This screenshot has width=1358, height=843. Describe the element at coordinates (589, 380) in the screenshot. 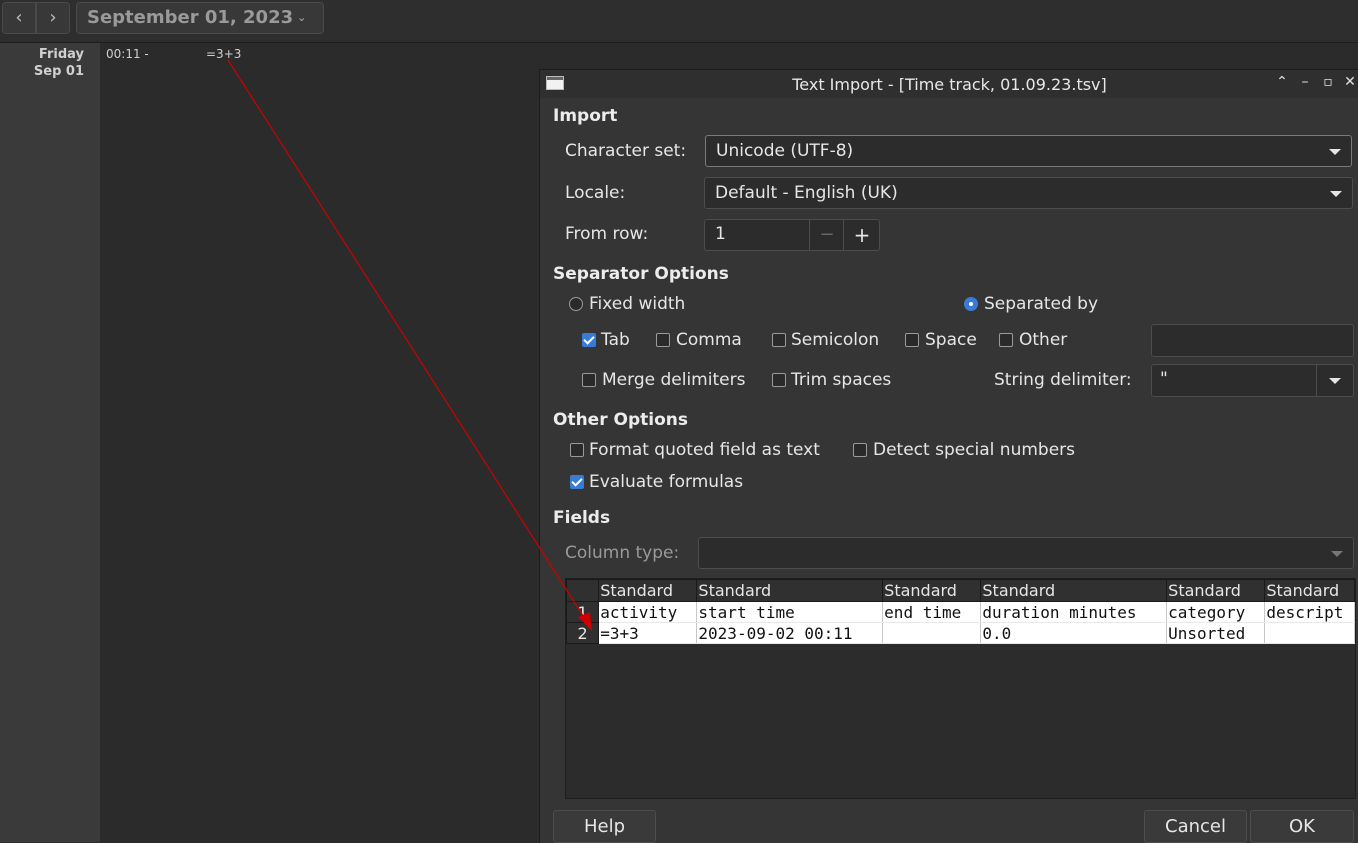

I see `merge-delimiters-checkbox` at that location.